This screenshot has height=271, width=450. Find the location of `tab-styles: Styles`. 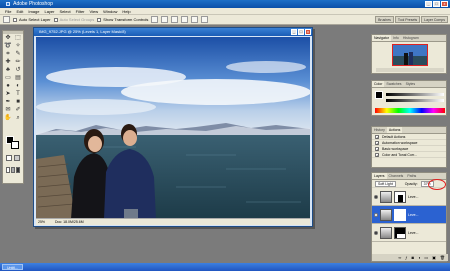

tab-styles: Styles is located at coordinates (411, 84).